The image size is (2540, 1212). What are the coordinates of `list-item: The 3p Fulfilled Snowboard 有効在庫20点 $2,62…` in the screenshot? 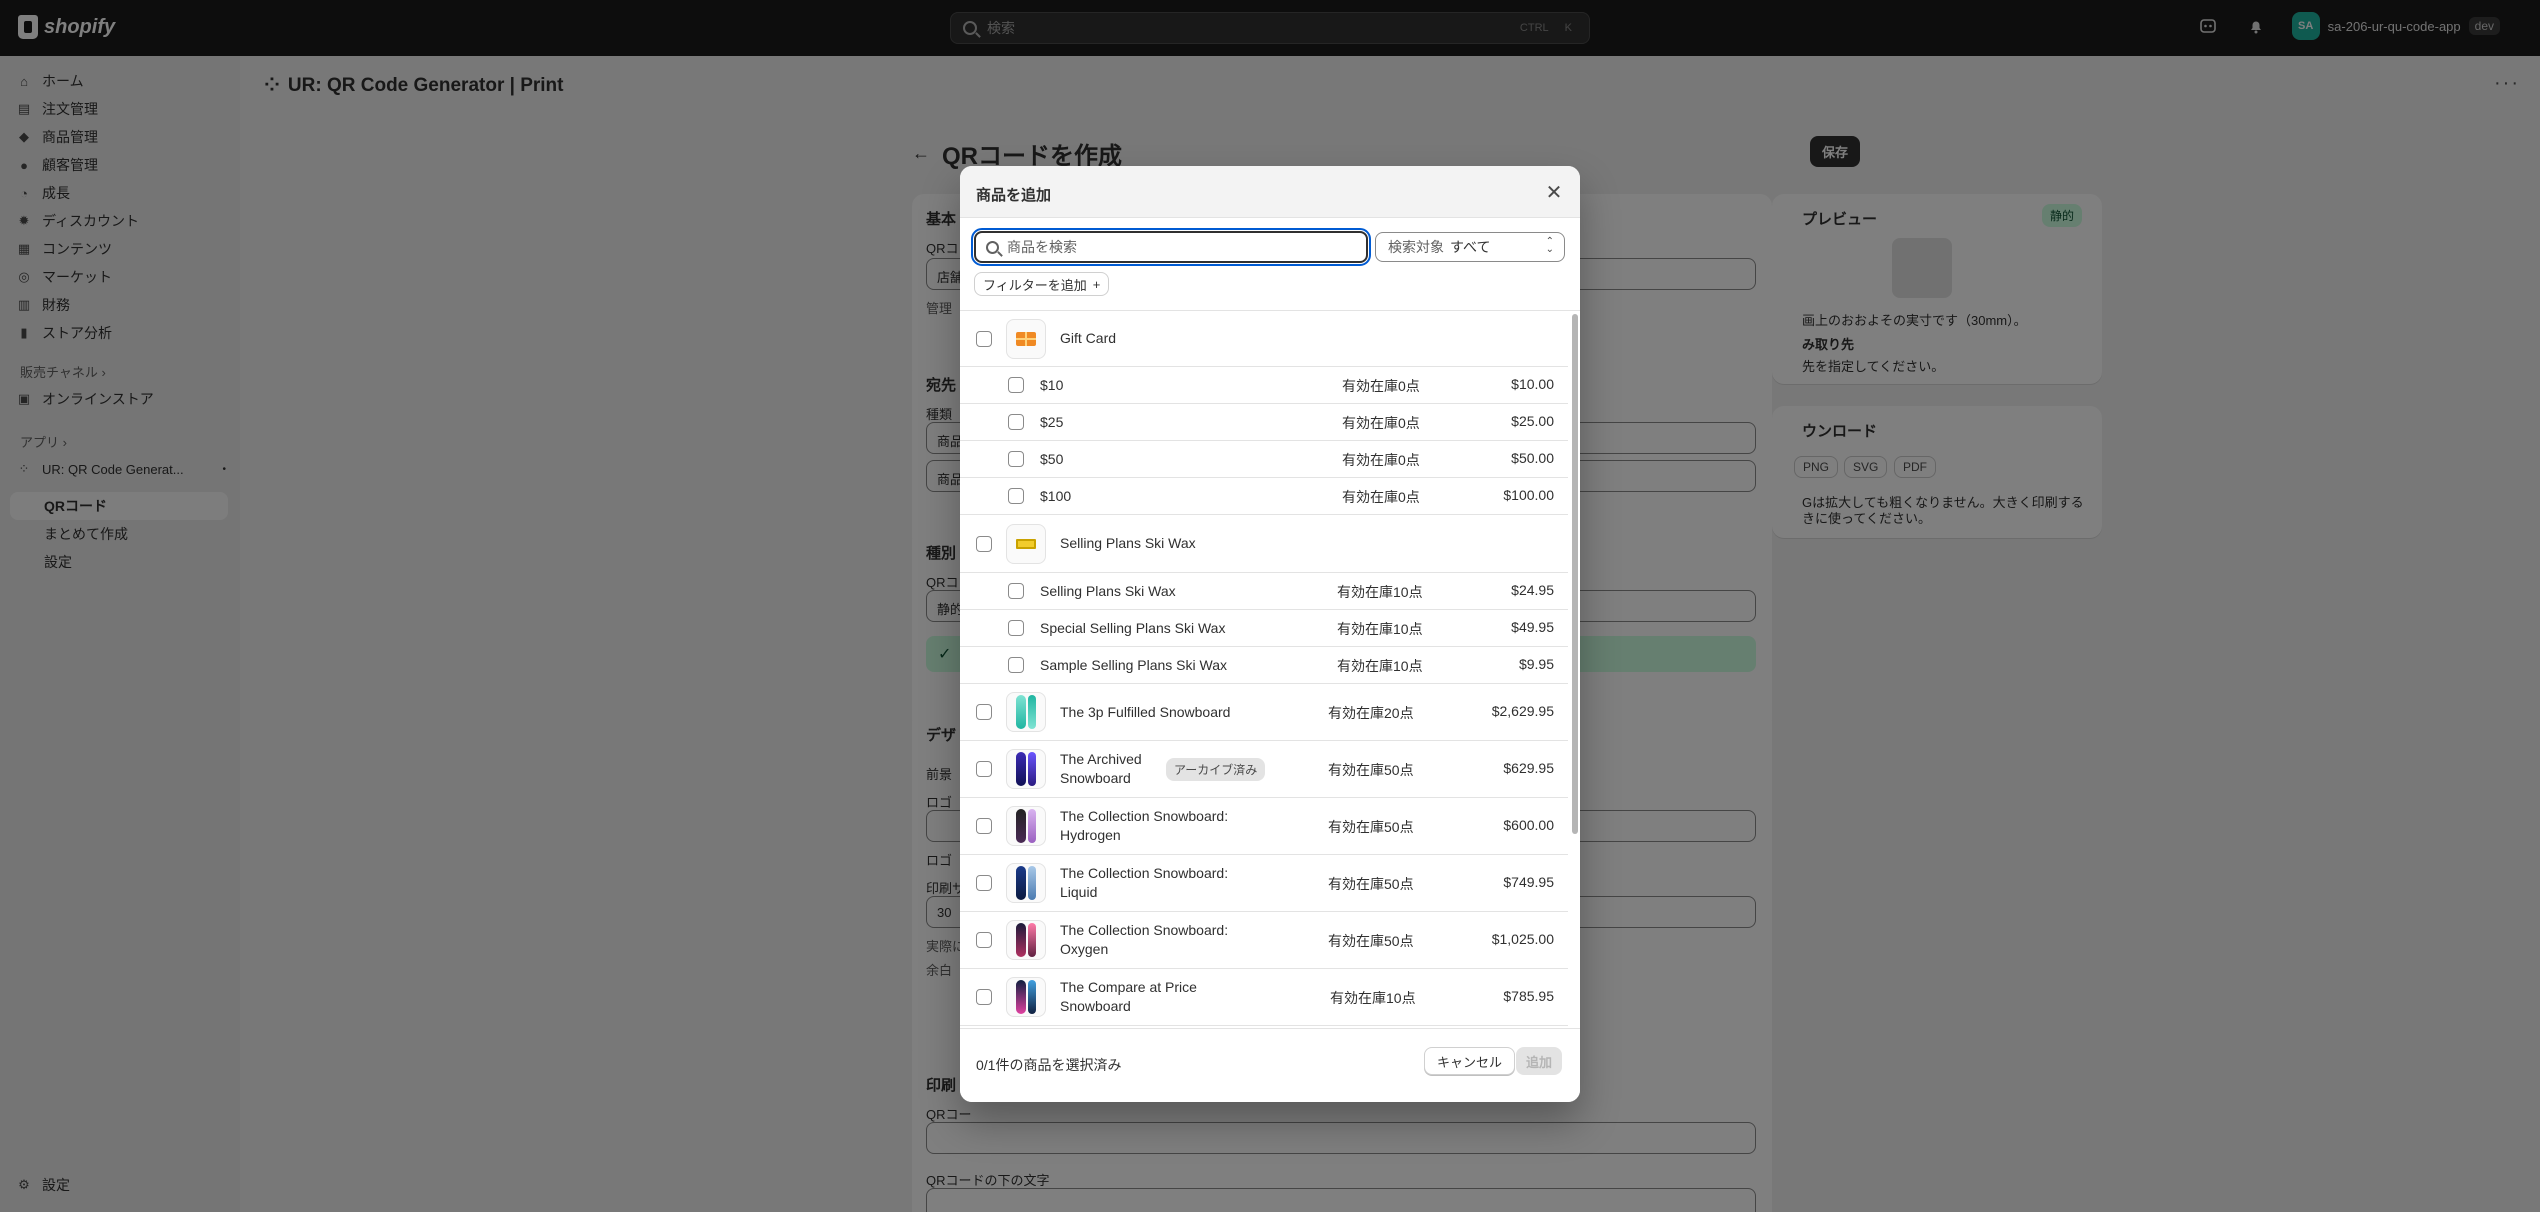 It's located at (1264, 712).